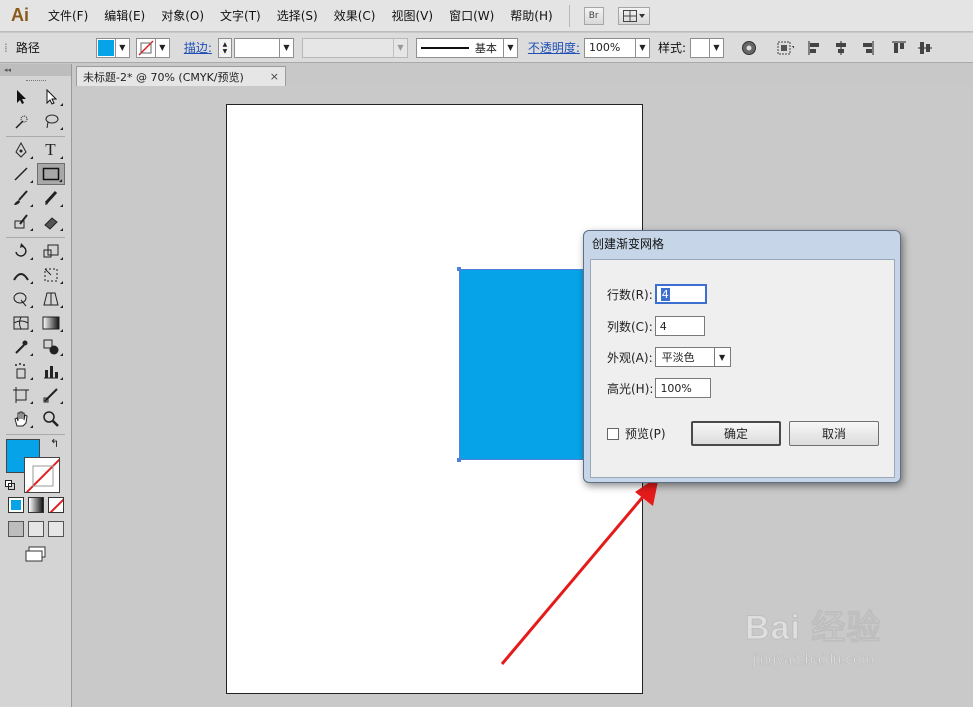  I want to click on gradient-mode-icon, so click(35, 505).